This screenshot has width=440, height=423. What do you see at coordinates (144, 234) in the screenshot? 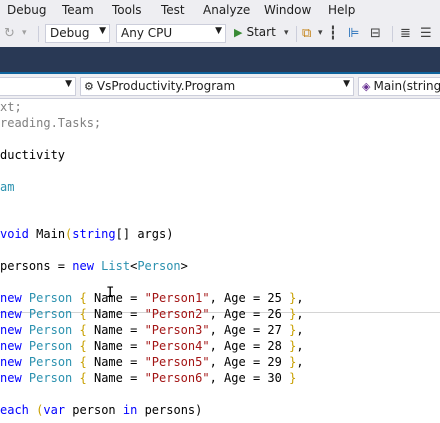
I see `code-params: [] args)` at bounding box center [144, 234].